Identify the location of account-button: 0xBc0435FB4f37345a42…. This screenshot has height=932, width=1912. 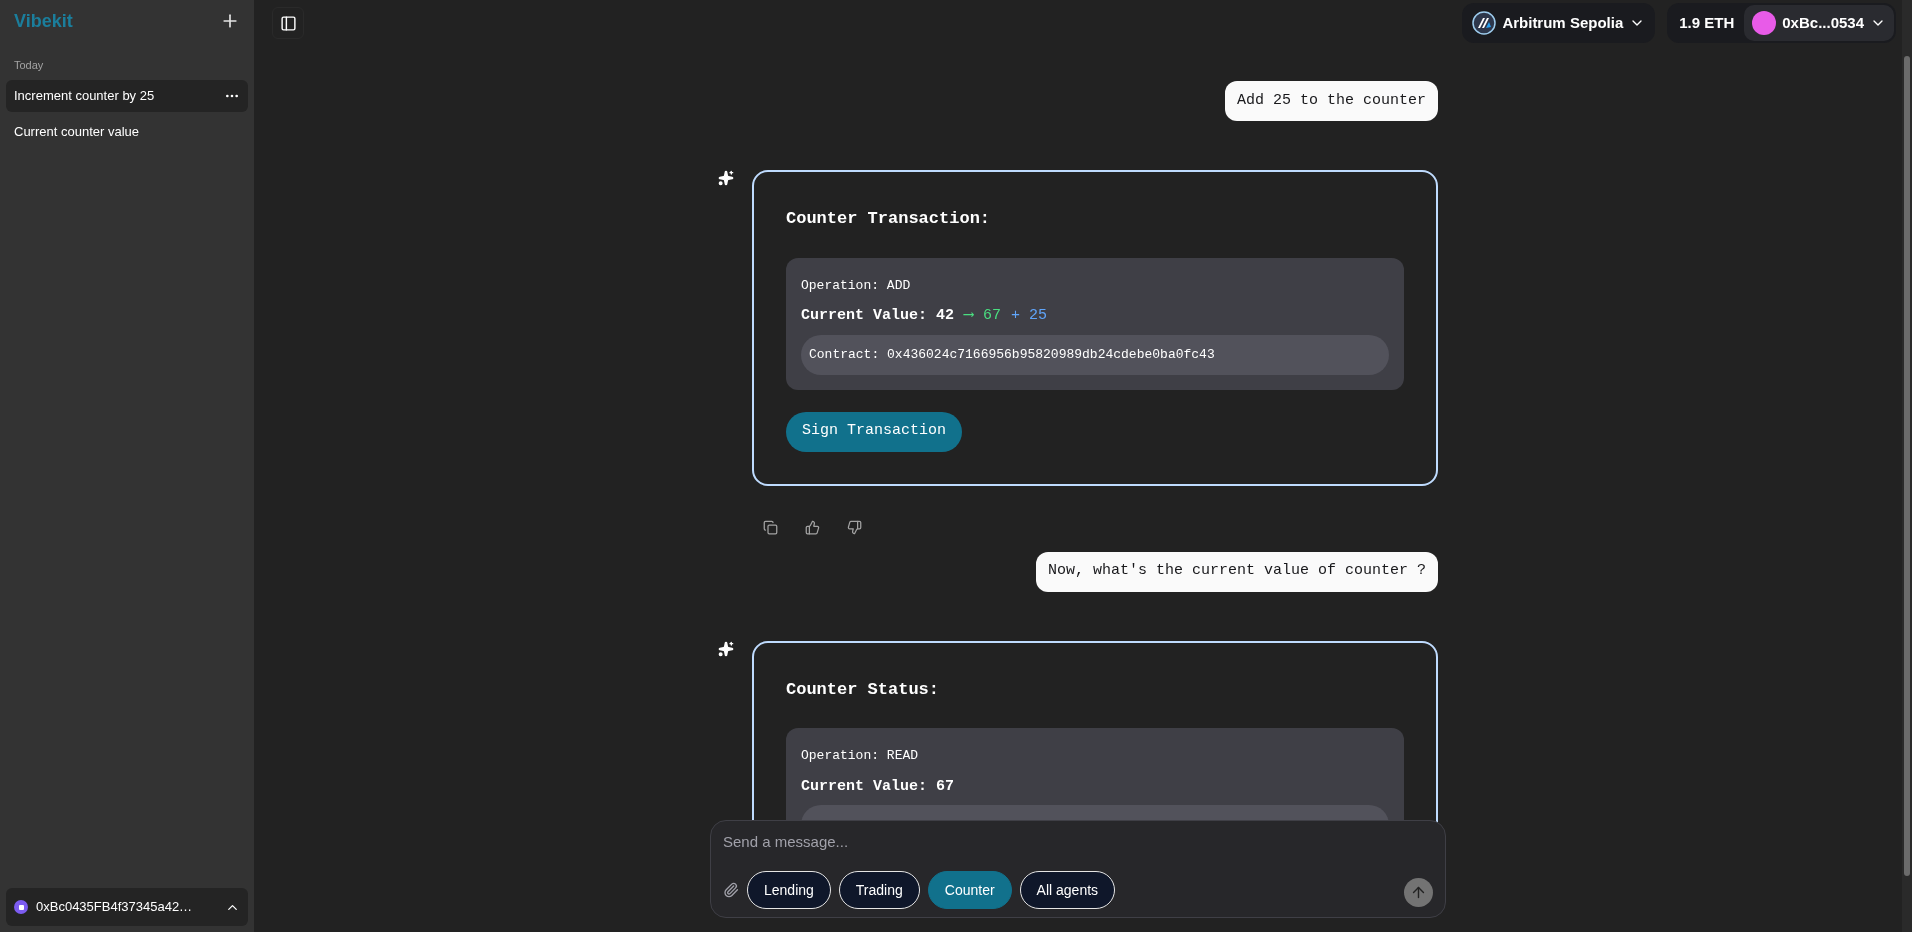
(127, 907).